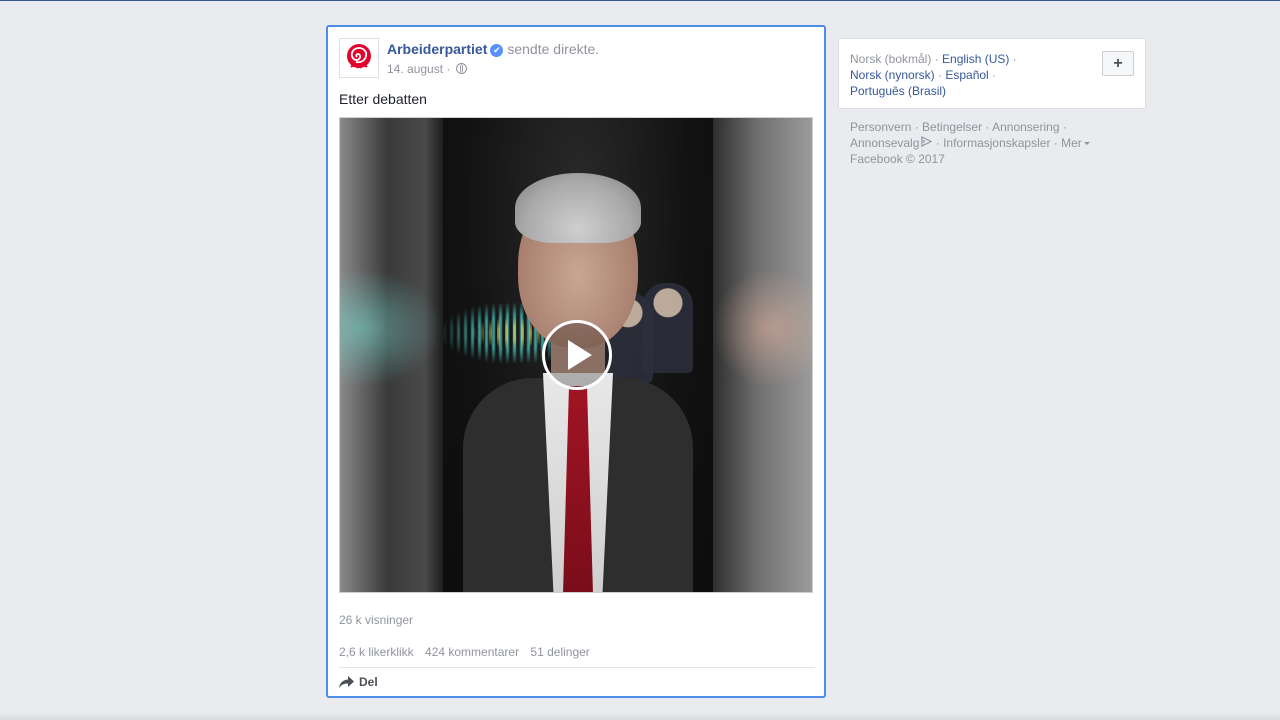 The width and height of the screenshot is (1280, 720). What do you see at coordinates (346, 682) in the screenshot?
I see `share-arrow-icon` at bounding box center [346, 682].